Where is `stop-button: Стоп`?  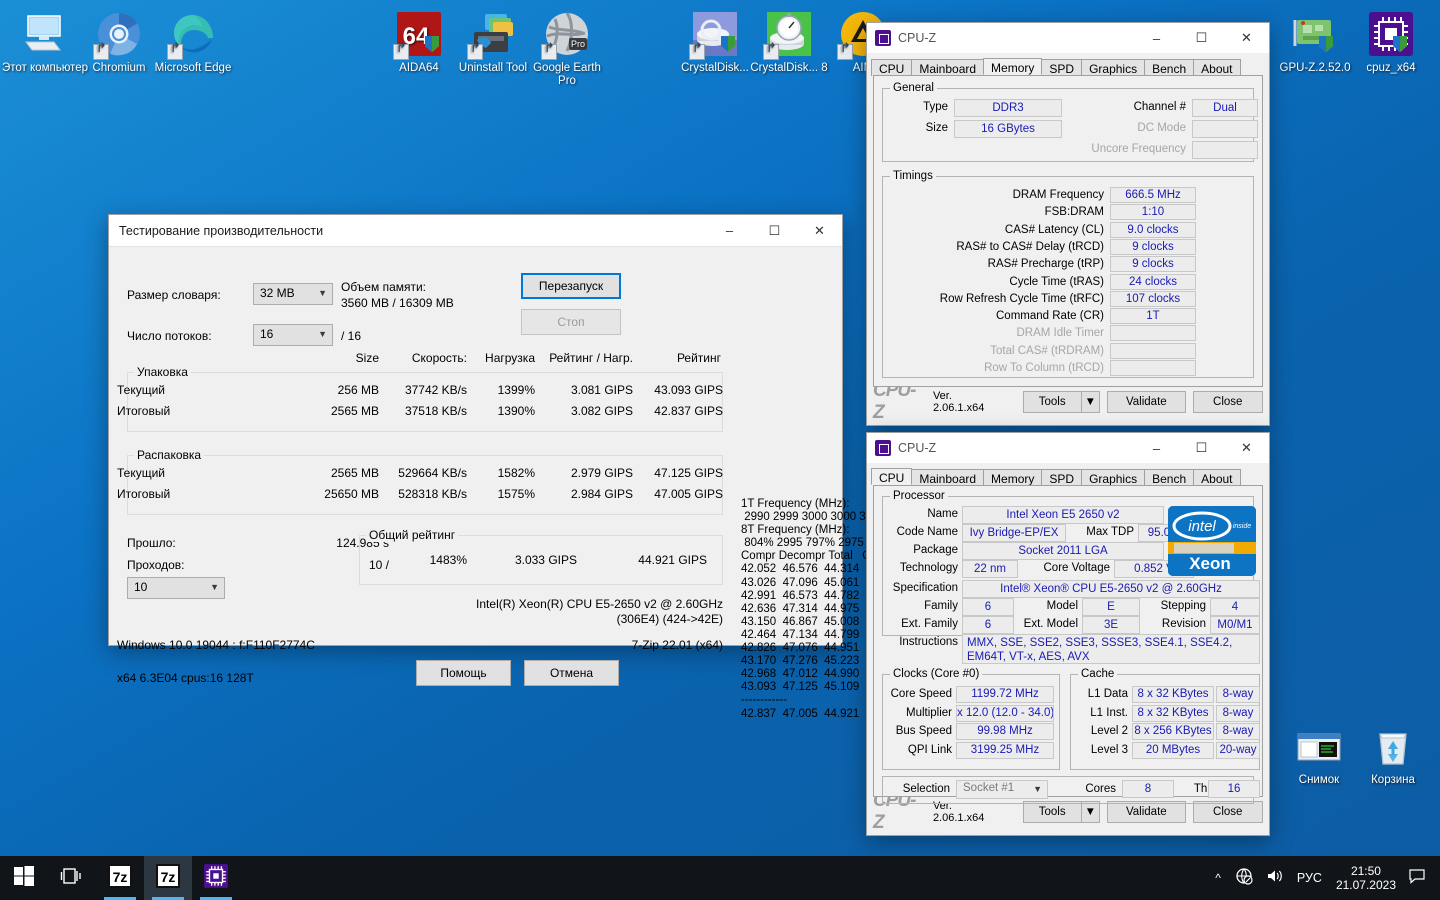
stop-button: Стоп is located at coordinates (571, 322).